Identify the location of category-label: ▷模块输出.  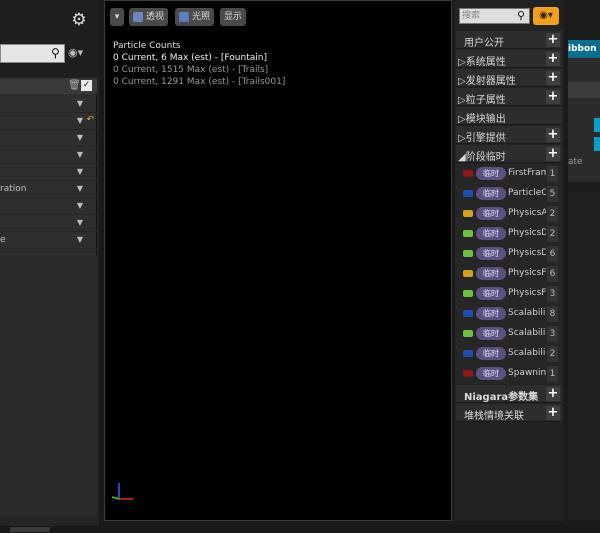
(482, 119).